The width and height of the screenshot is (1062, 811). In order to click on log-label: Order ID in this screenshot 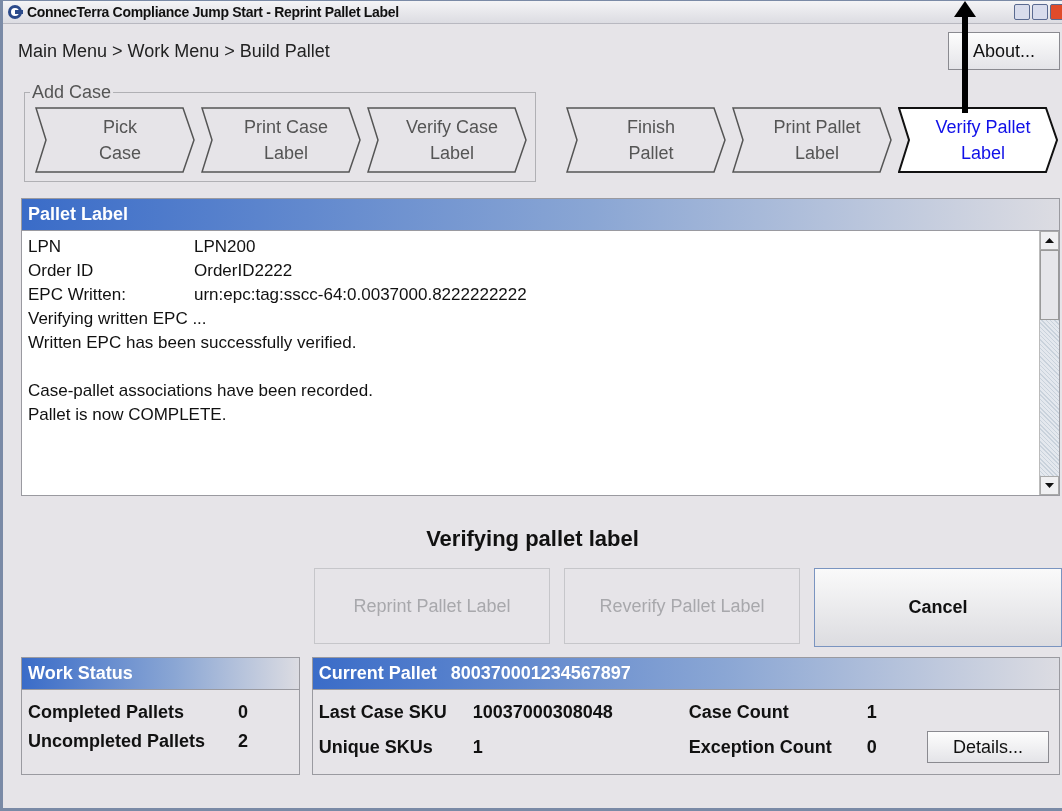, I will do `click(61, 271)`.